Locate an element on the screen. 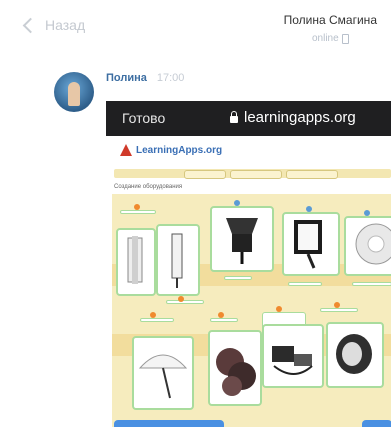  logo-text: LearningApps.org is located at coordinates (179, 150).